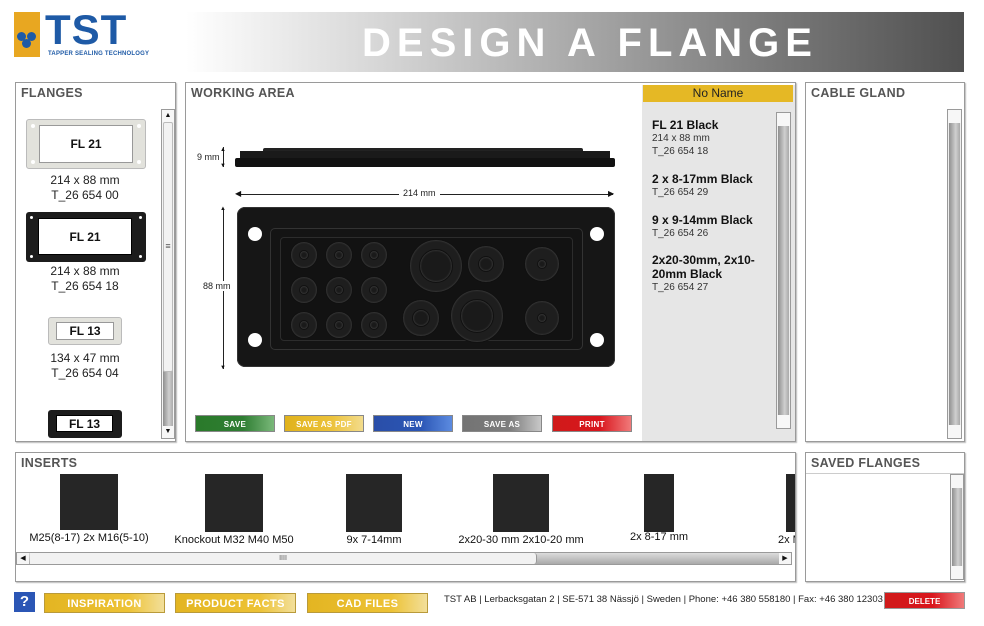  What do you see at coordinates (924, 600) in the screenshot?
I see `delete-button: DELETE` at bounding box center [924, 600].